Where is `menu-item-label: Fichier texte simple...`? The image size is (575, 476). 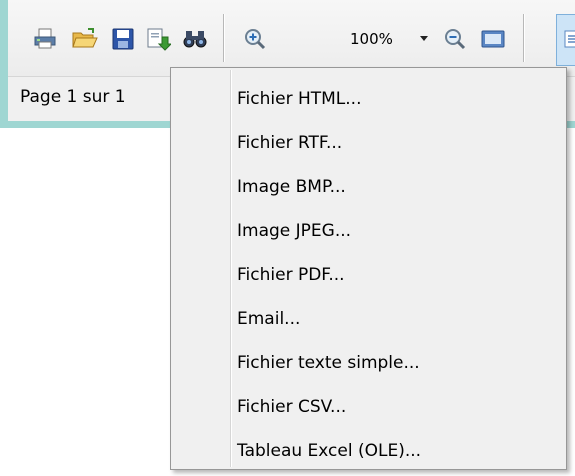
menu-item-label: Fichier texte simple... is located at coordinates (328, 363).